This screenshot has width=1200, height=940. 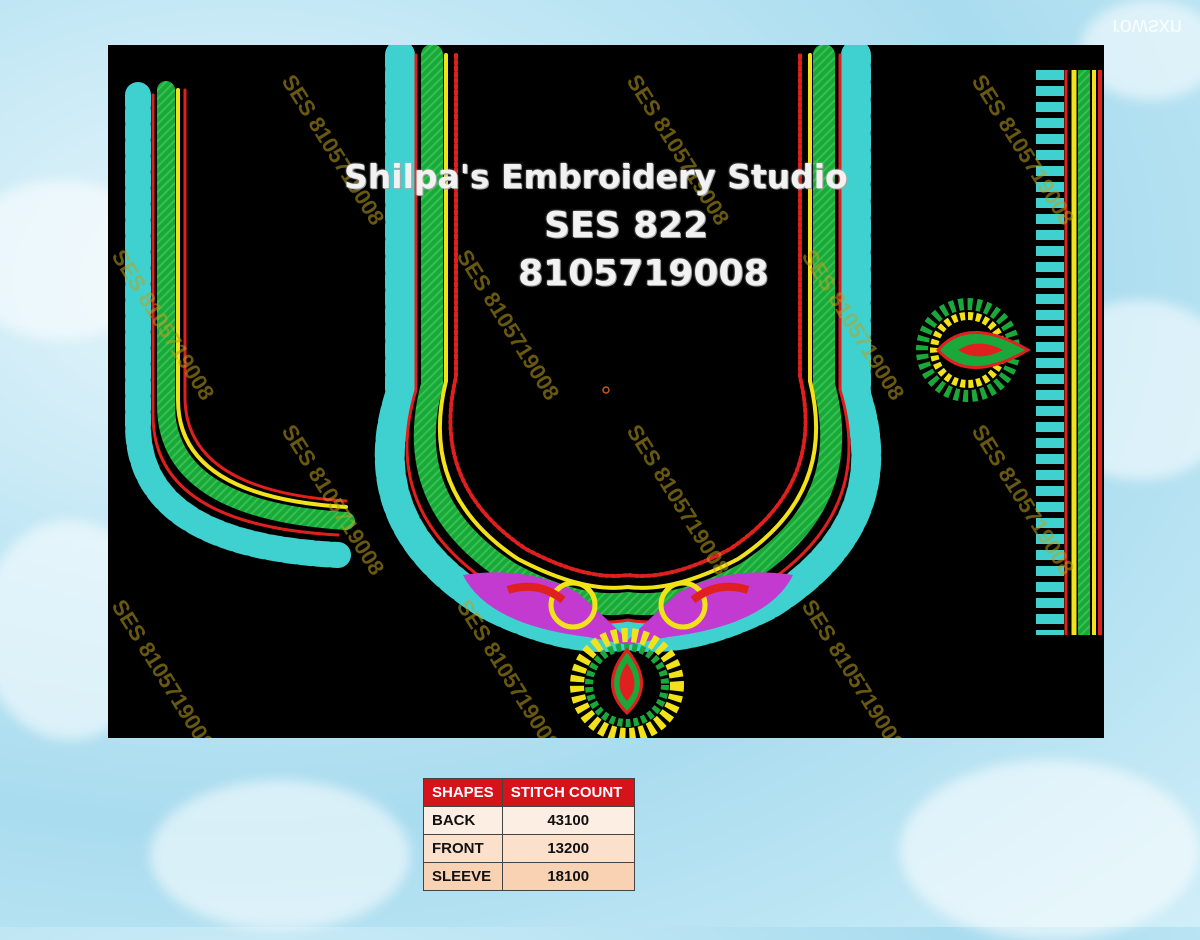 I want to click on shape-cell: SLEEVE, so click(x=463, y=876).